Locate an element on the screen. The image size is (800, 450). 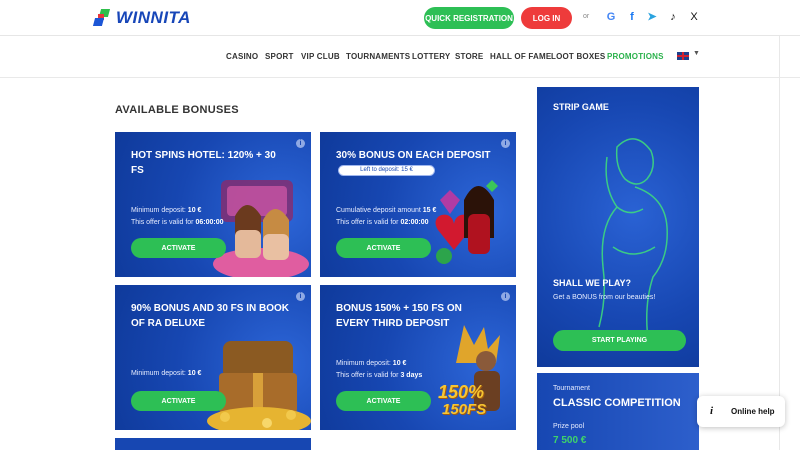
detail-label: Cumulative deposit amount is located at coordinates (379, 210).